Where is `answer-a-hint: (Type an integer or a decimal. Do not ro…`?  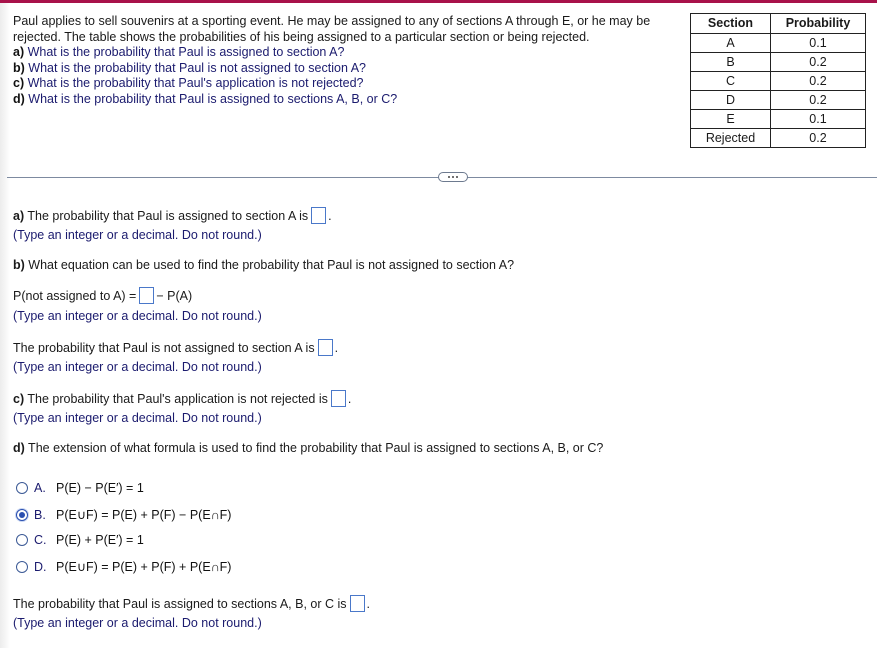
answer-a-hint: (Type an integer or a decimal. Do not ro… is located at coordinates (137, 235).